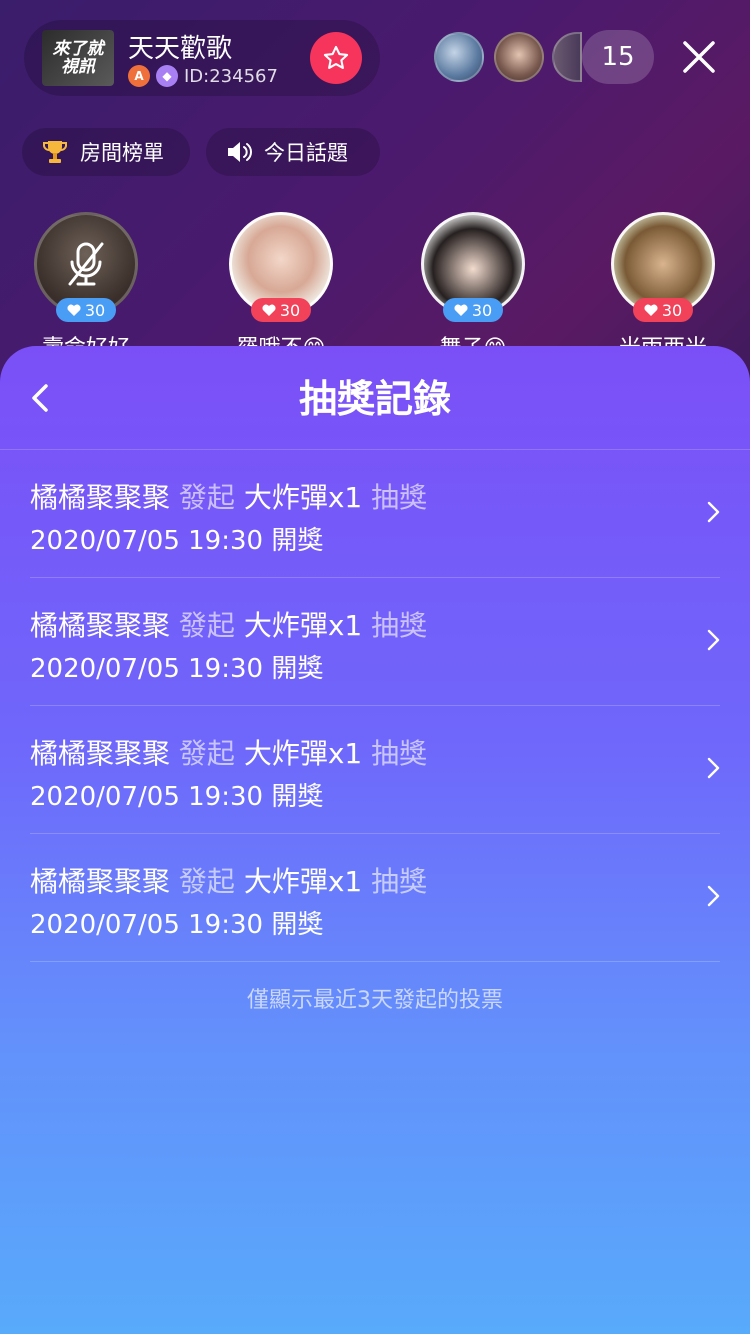  I want to click on panel-title: 抽獎記錄, so click(374, 399).